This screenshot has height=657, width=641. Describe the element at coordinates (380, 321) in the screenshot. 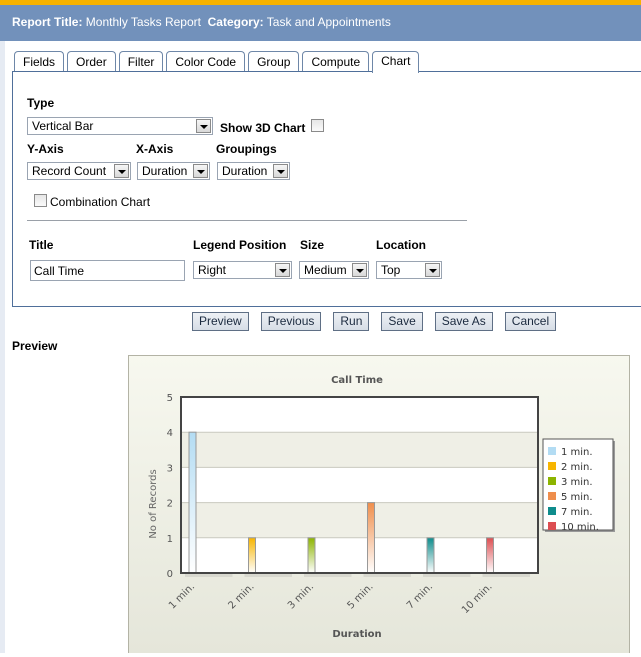

I see `action-buttons: Preview Previous Run Save Save As Cancel` at that location.